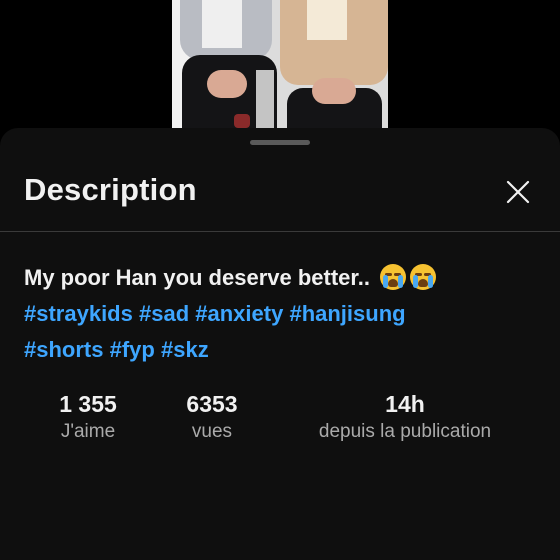 This screenshot has width=560, height=560. What do you see at coordinates (212, 431) in the screenshot?
I see `views-label: vues` at bounding box center [212, 431].